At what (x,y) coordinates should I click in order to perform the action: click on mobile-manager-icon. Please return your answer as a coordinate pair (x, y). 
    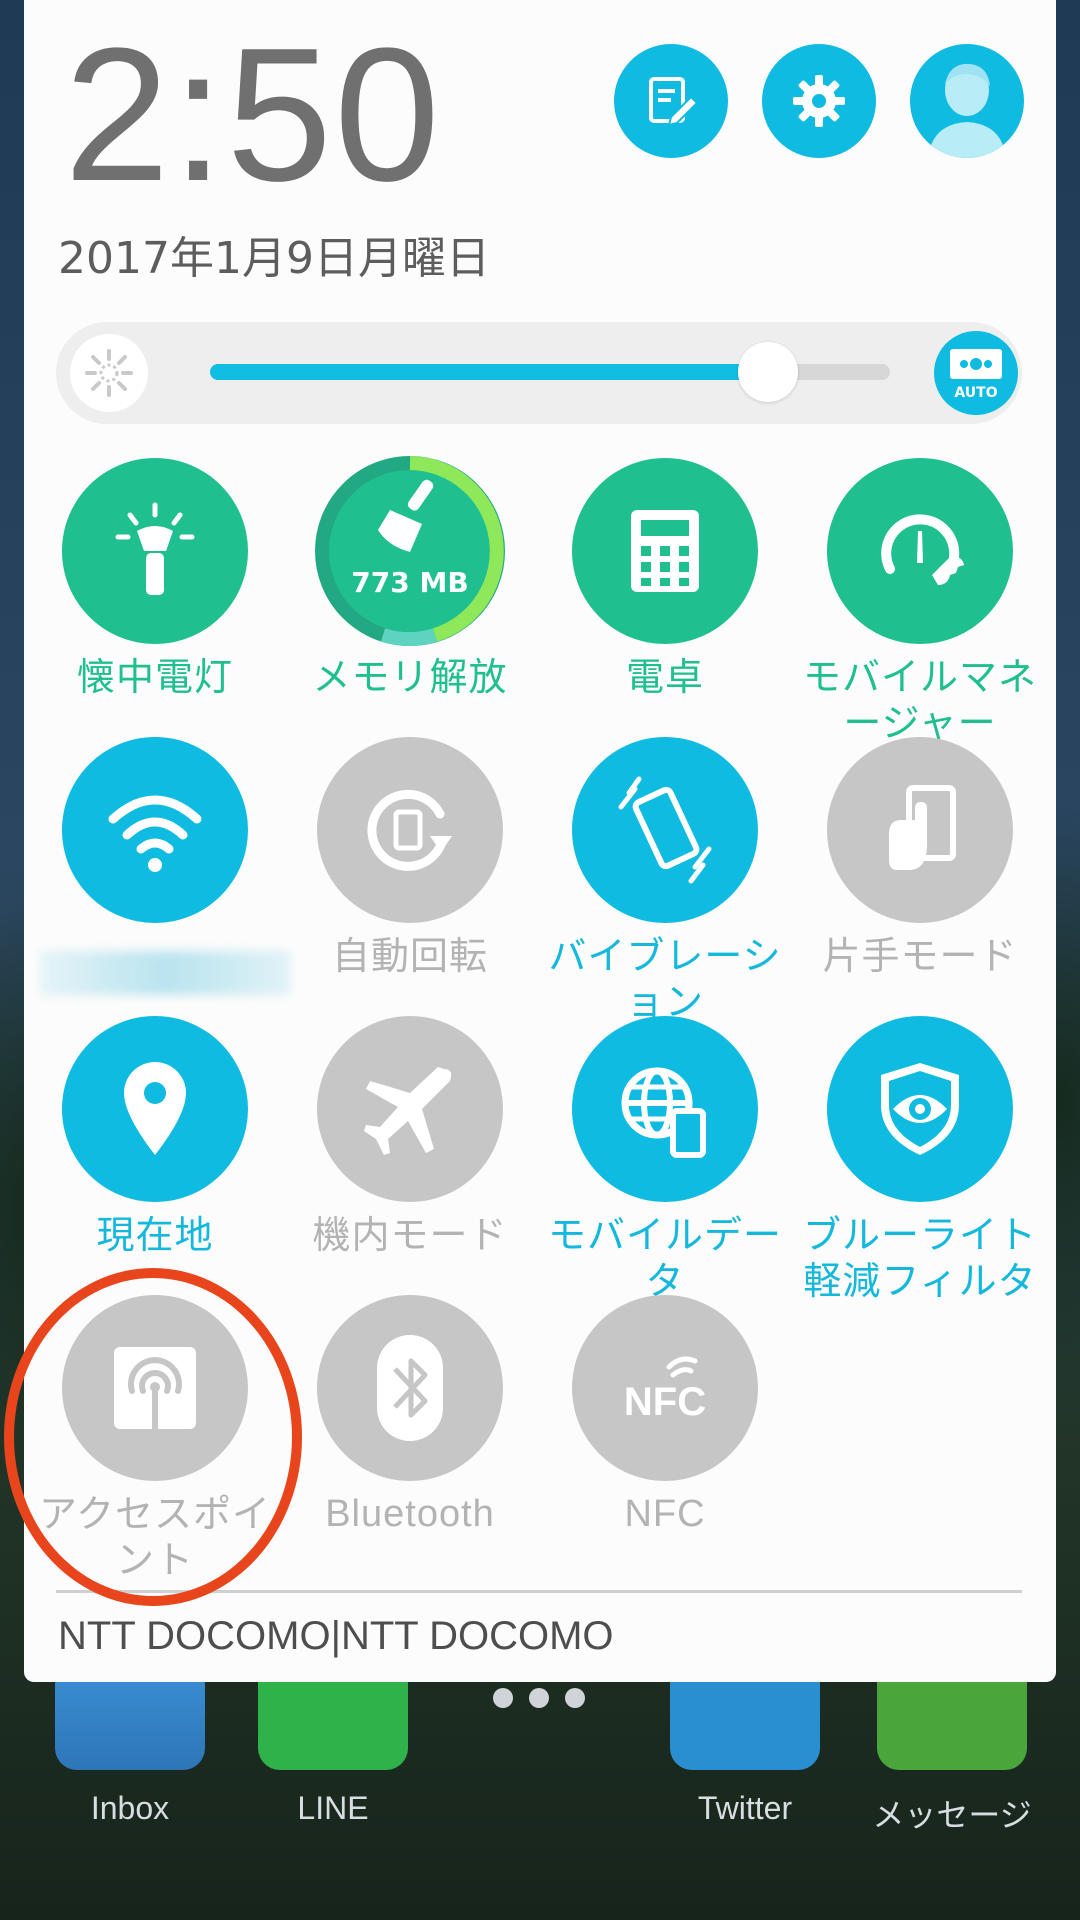
    Looking at the image, I should click on (922, 549).